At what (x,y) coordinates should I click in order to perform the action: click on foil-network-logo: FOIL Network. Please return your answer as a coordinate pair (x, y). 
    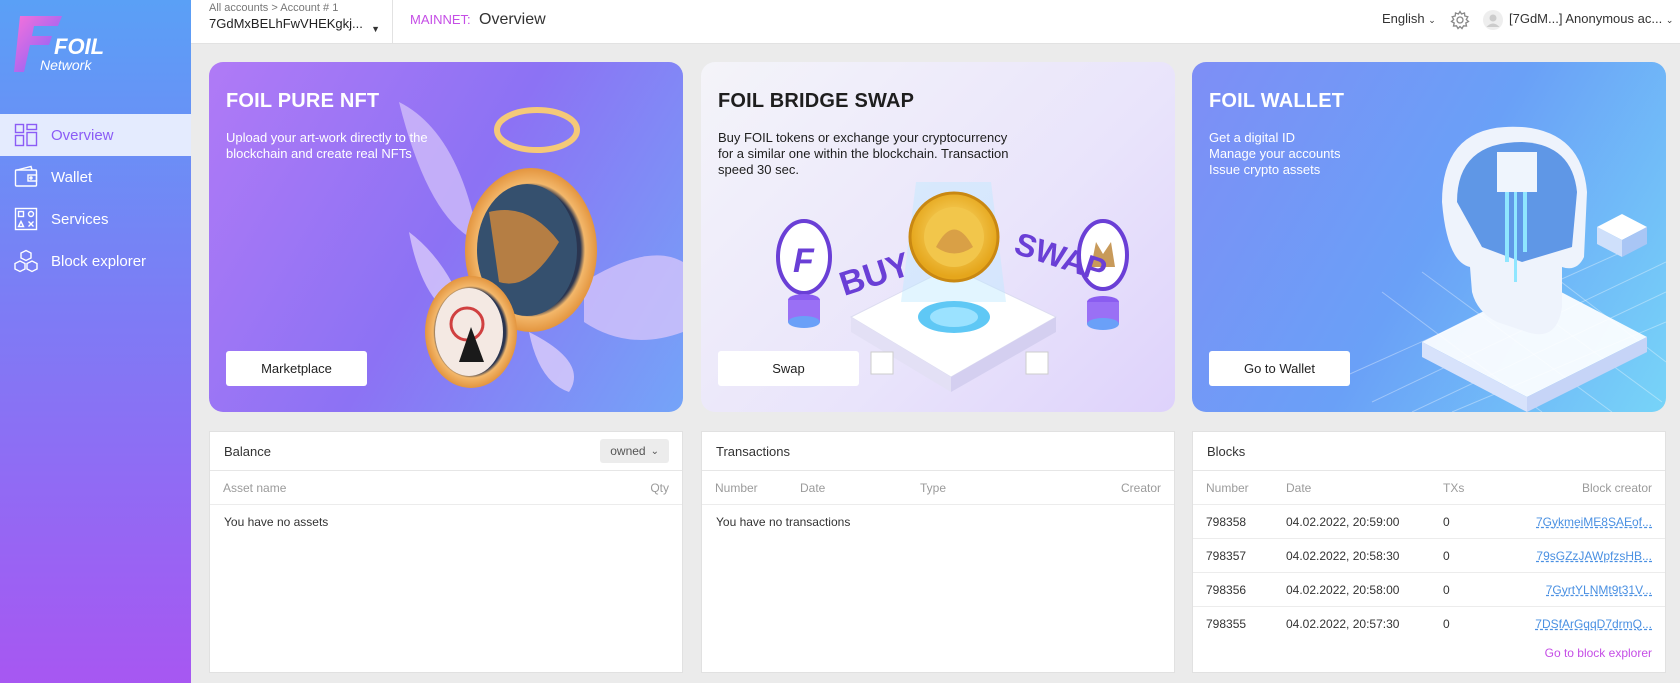
    Looking at the image, I should click on (69, 44).